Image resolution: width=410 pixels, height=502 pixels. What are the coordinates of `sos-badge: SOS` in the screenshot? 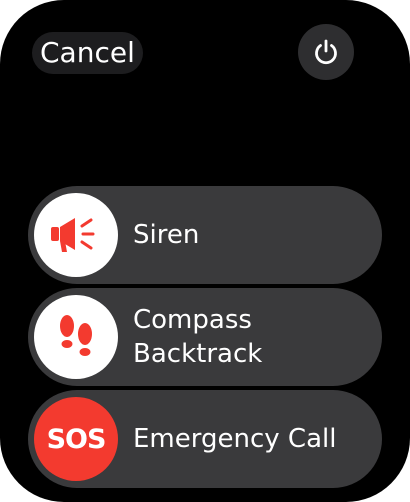 It's located at (76, 439).